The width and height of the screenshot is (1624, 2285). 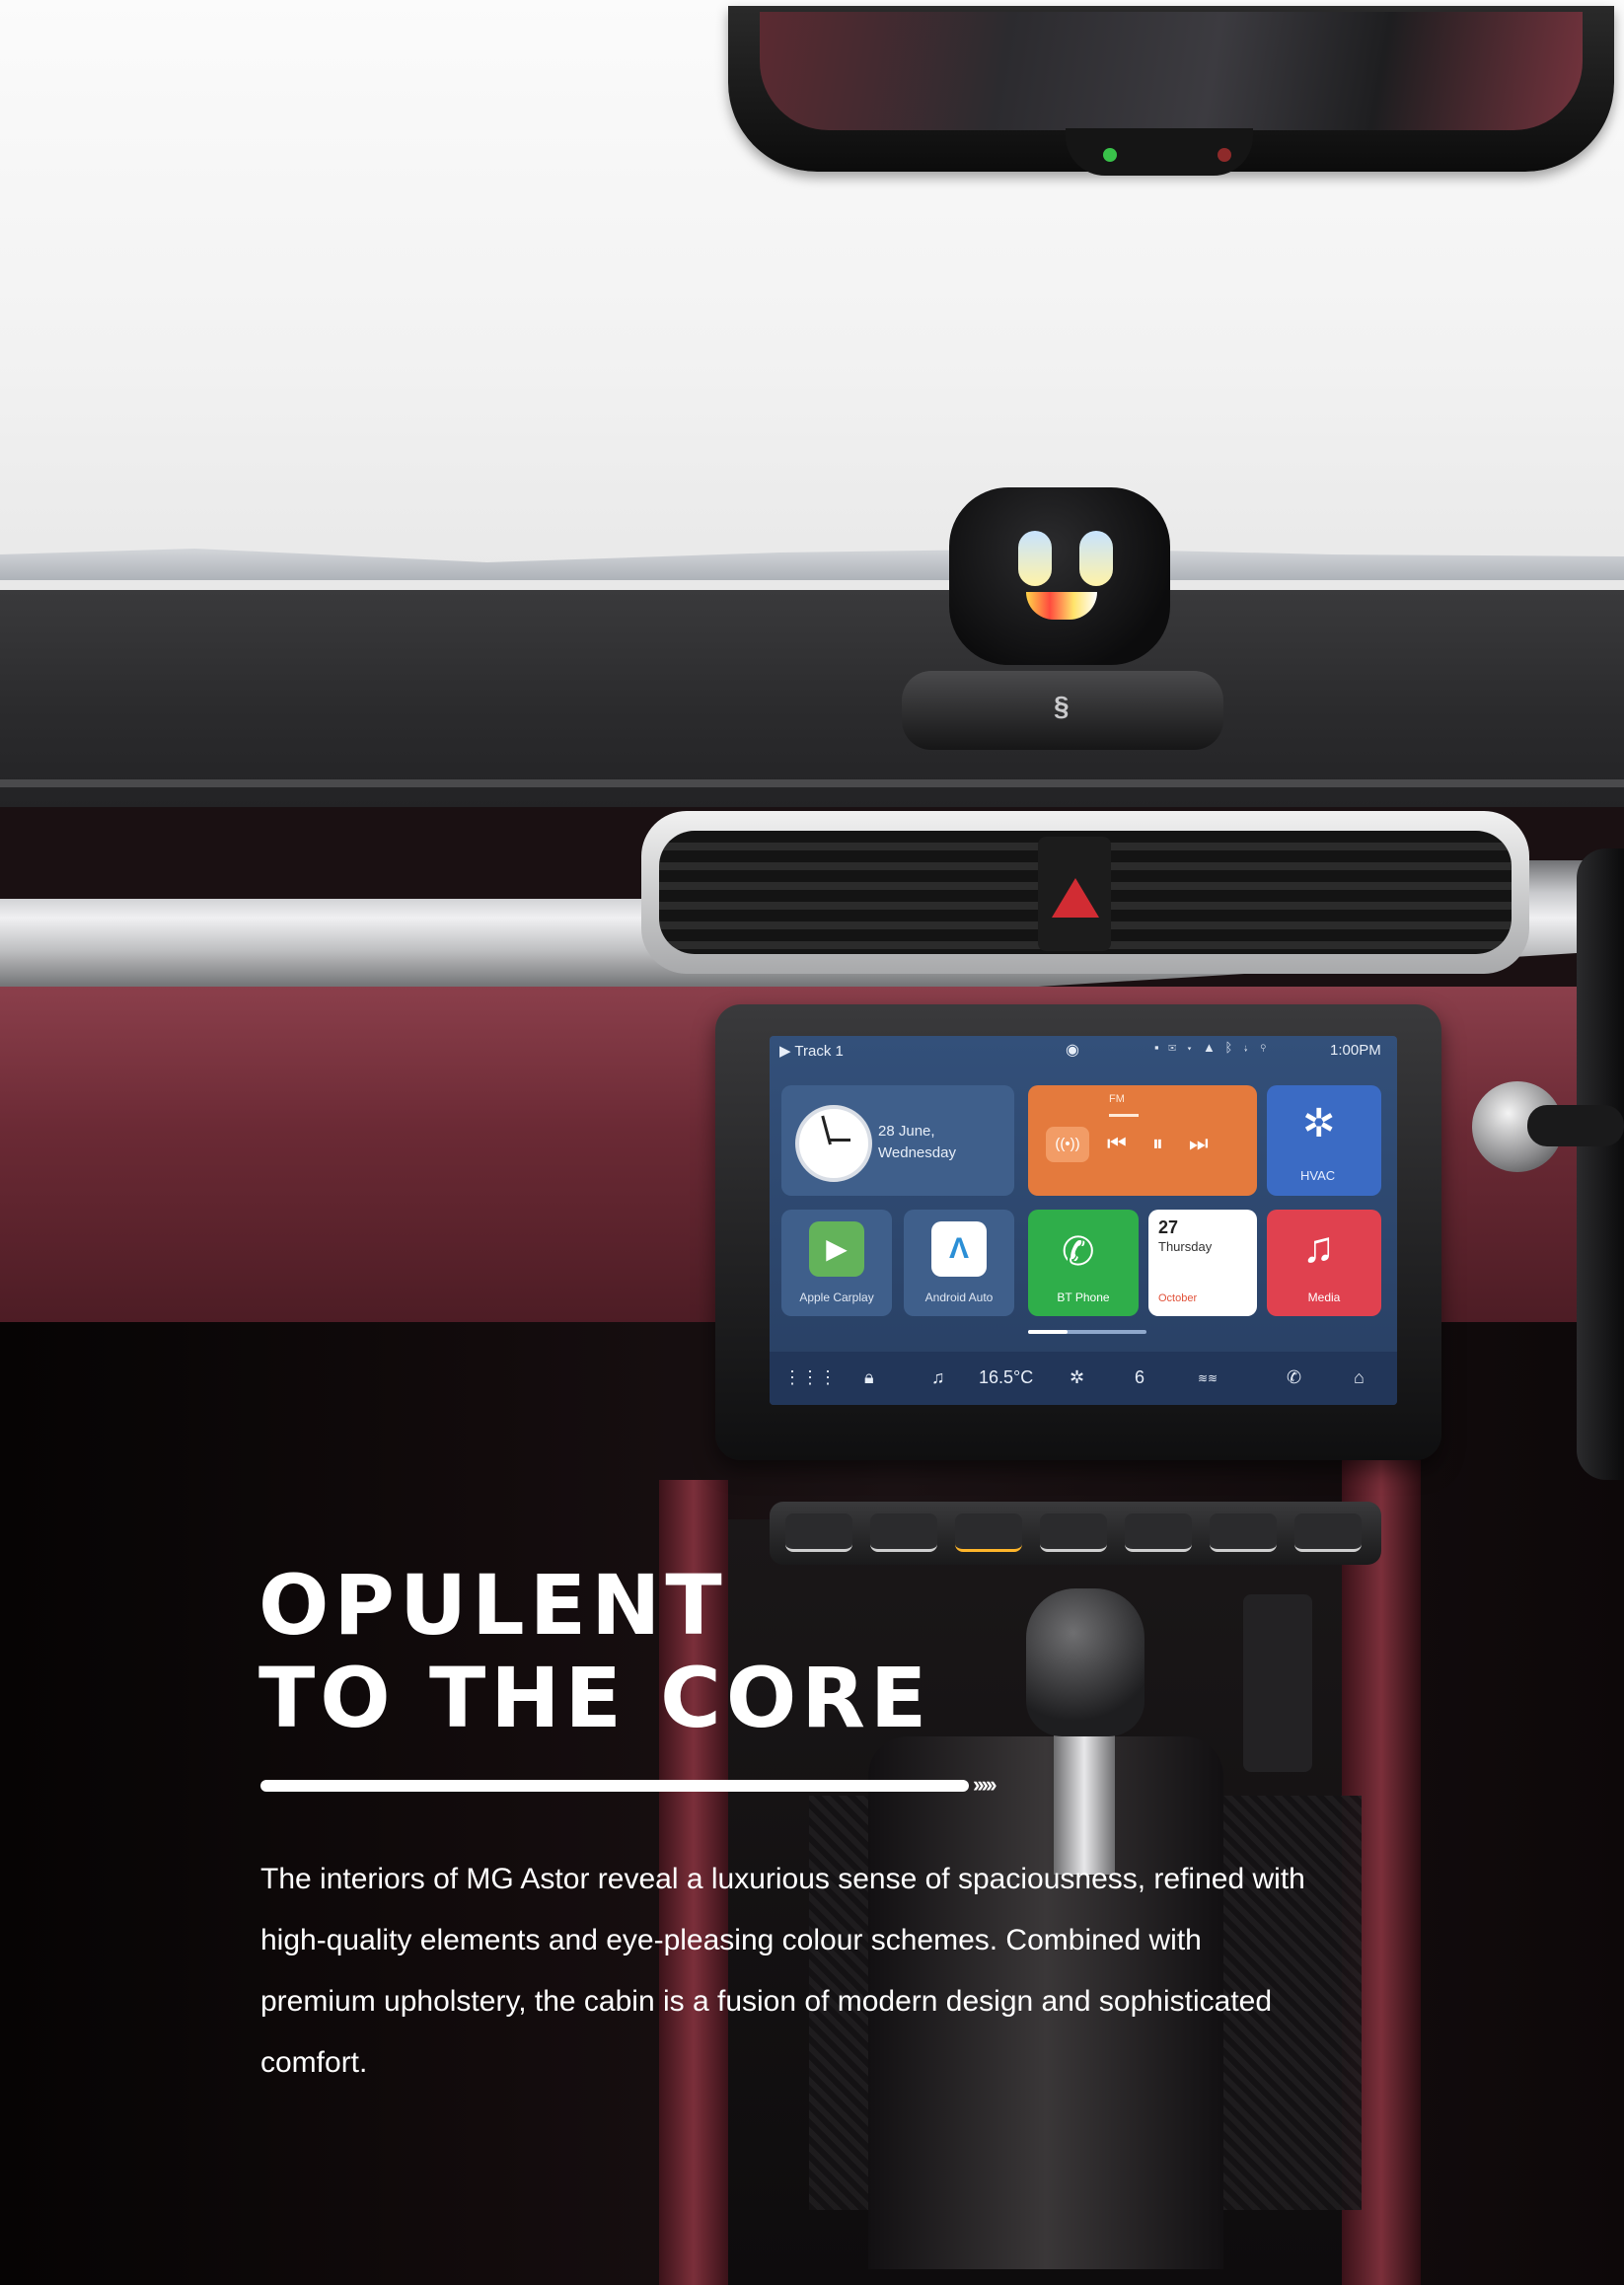 I want to click on status-bar: ▶ Track 1 ◉ ▪ ✉ ▾ ▲ ᛒ ⇣ ⚲ 1:00PM, so click(x=1083, y=1050).